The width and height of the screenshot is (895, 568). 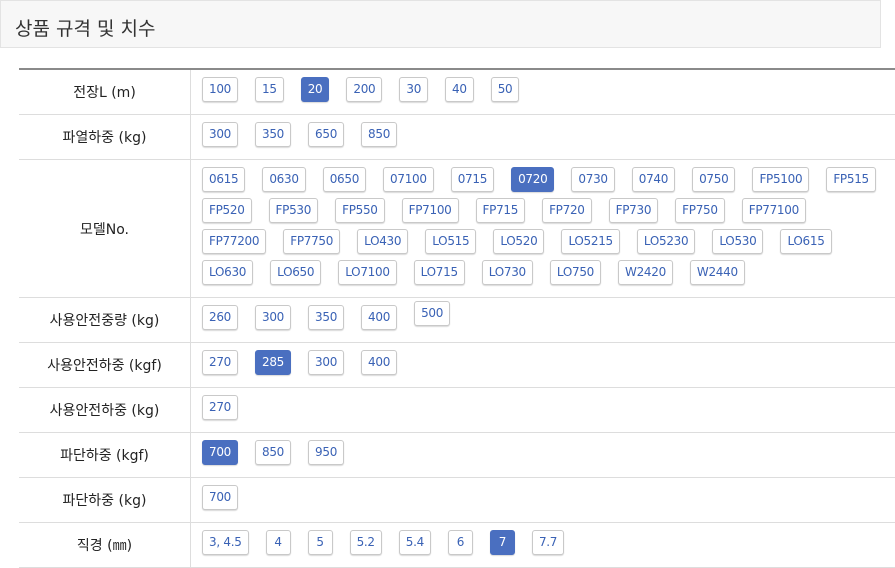 What do you see at coordinates (432, 313) in the screenshot?
I see `option-button: 500` at bounding box center [432, 313].